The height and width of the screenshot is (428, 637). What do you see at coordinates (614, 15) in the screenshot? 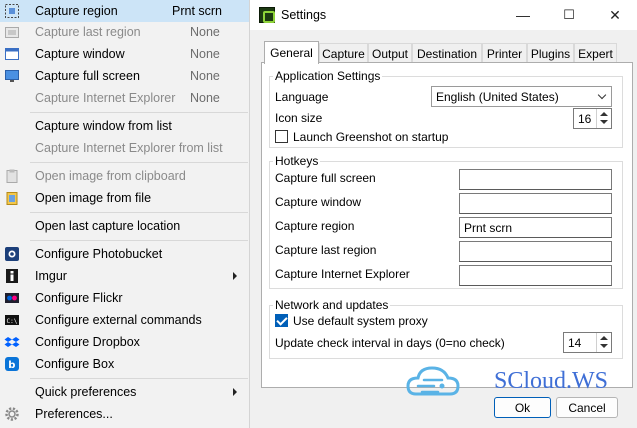
I see `close-button: ✕` at bounding box center [614, 15].